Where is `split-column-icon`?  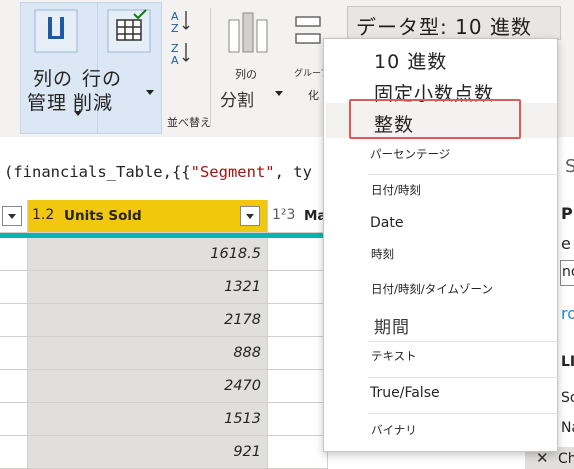 split-column-icon is located at coordinates (248, 32).